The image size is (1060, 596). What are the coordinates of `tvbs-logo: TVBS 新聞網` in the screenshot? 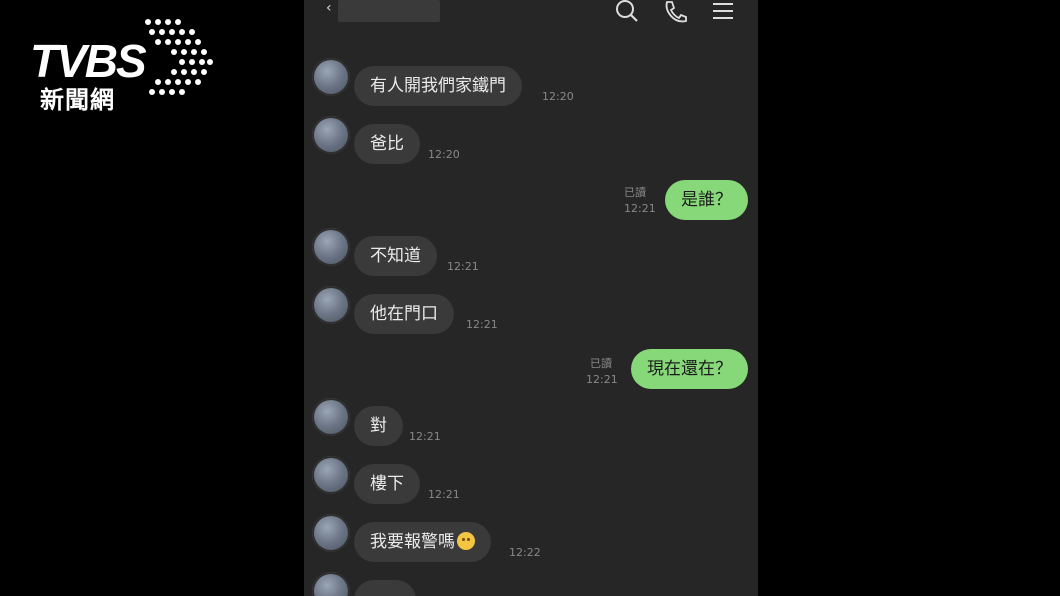 It's located at (125, 66).